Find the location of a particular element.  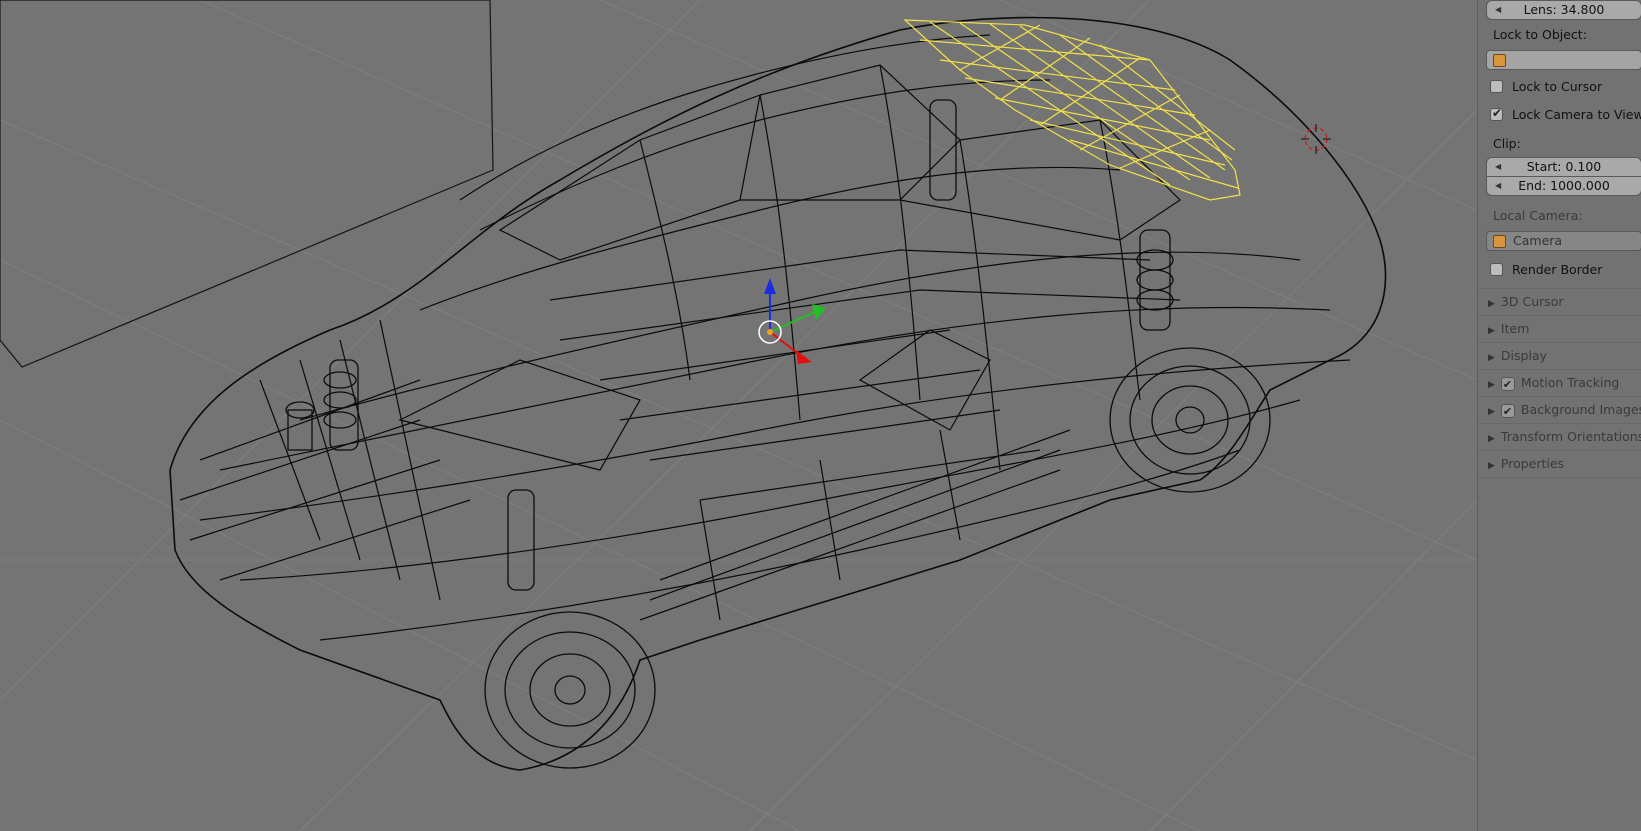

render-border-checkbox is located at coordinates (1496, 269).